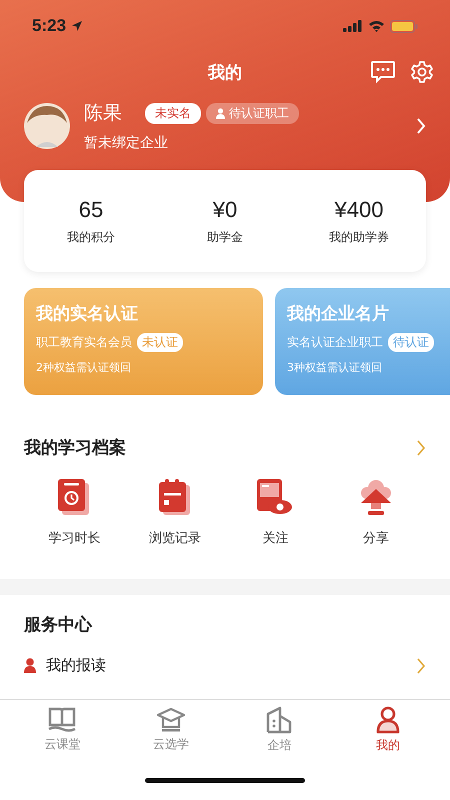  I want to click on archive-label: 关注, so click(275, 538).